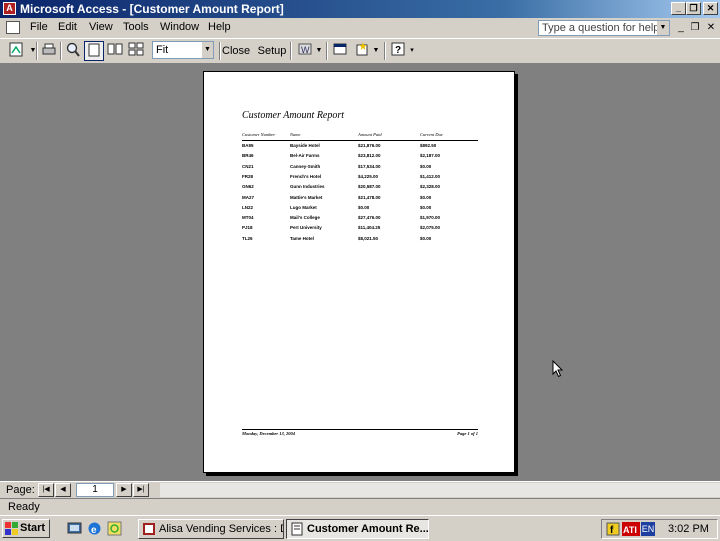 The image size is (720, 541). Describe the element at coordinates (710, 8) in the screenshot. I see `close-window-button: ✕` at that location.